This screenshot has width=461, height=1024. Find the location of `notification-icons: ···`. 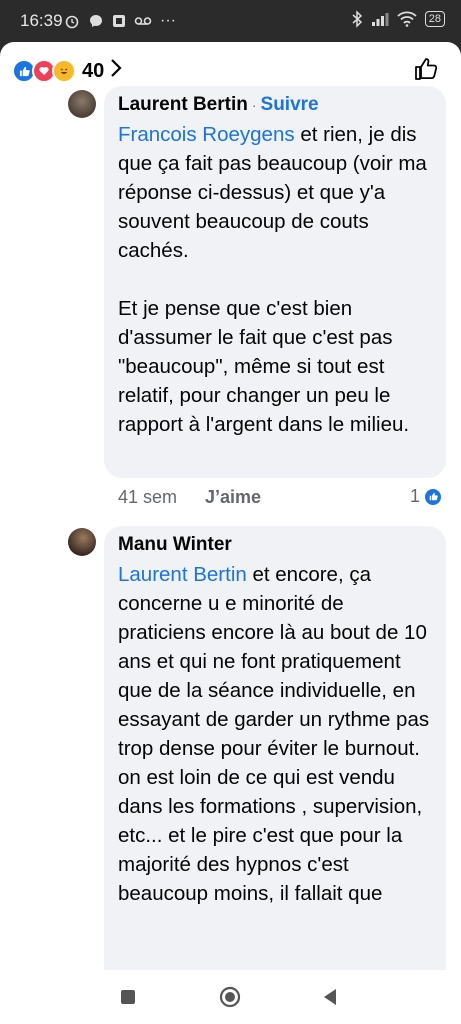

notification-icons: ··· is located at coordinates (120, 21).